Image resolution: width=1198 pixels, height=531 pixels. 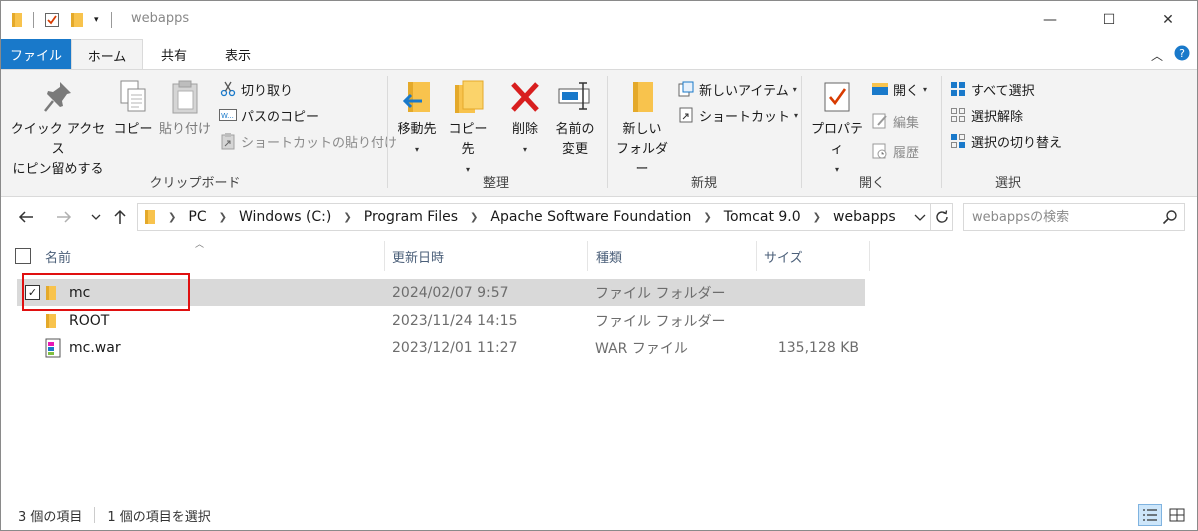 I want to click on breadcrumb-pc: PC, so click(x=197, y=217).